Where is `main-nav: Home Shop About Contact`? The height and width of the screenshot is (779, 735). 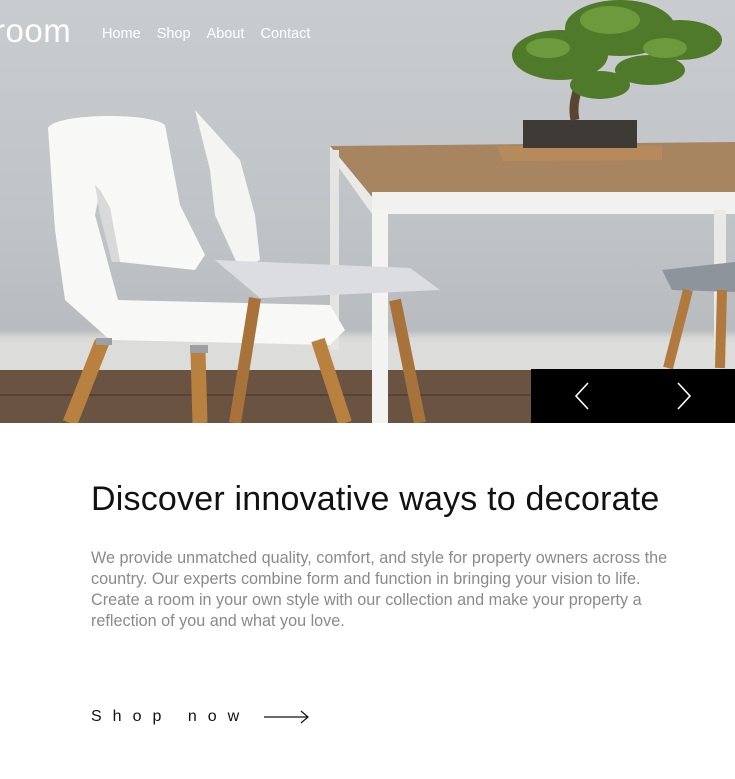
main-nav: Home Shop About Contact is located at coordinates (214, 34).